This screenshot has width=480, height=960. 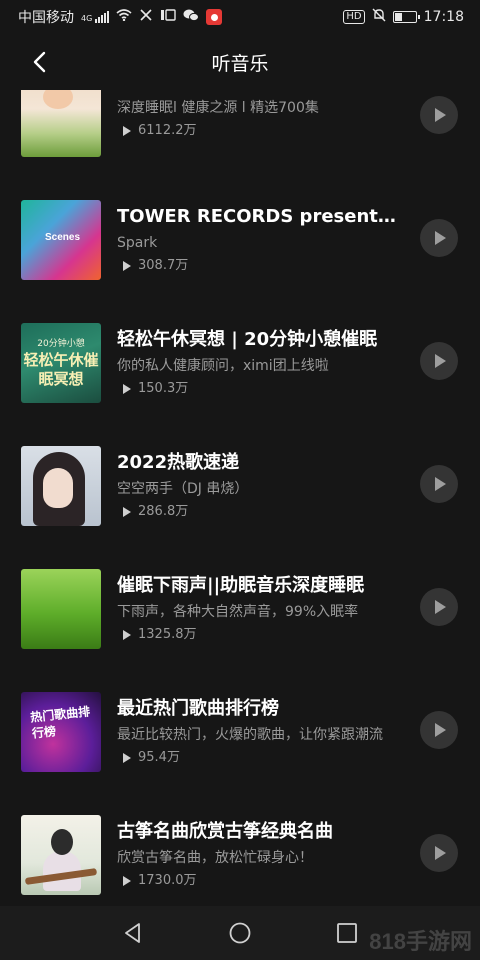 I want to click on cover-image: 热门歌曲排行榜, so click(x=61, y=731).